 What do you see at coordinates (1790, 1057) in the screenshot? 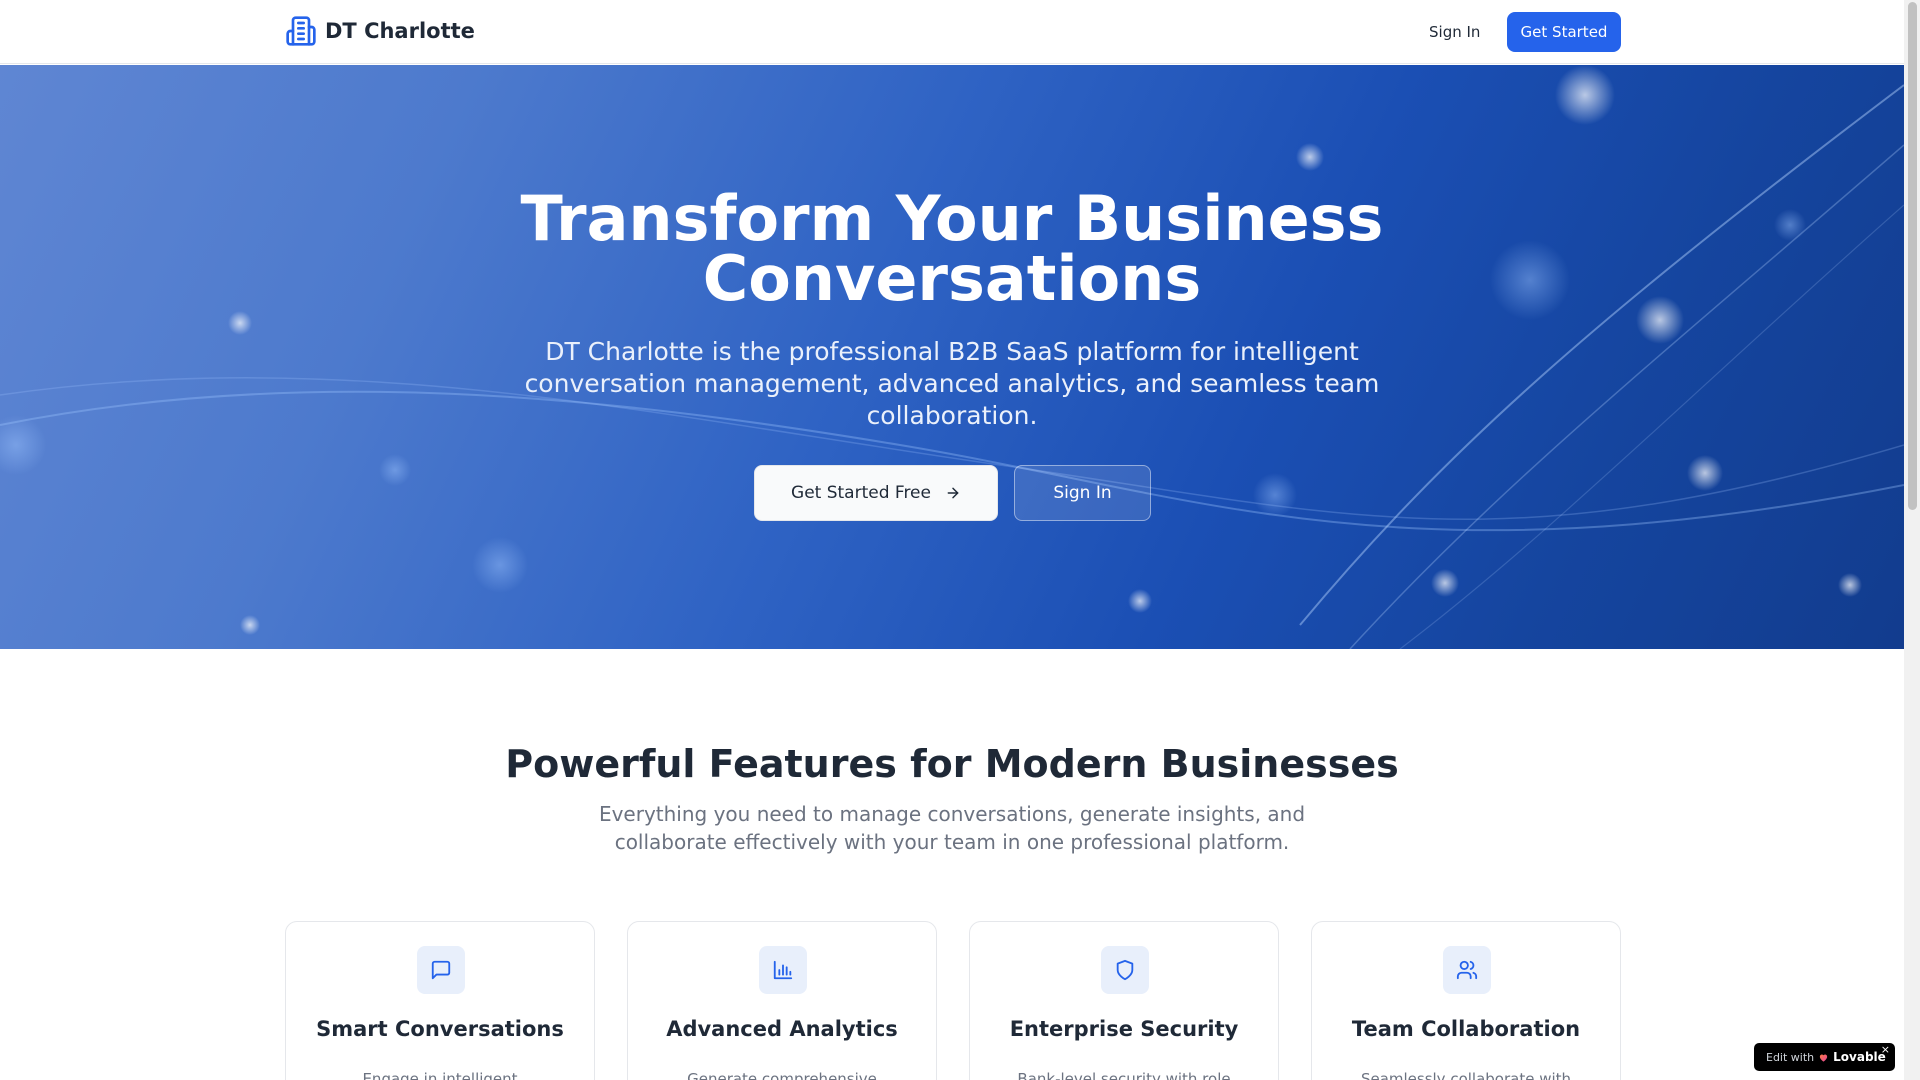
I see `badge-prefix: Edit with` at bounding box center [1790, 1057].